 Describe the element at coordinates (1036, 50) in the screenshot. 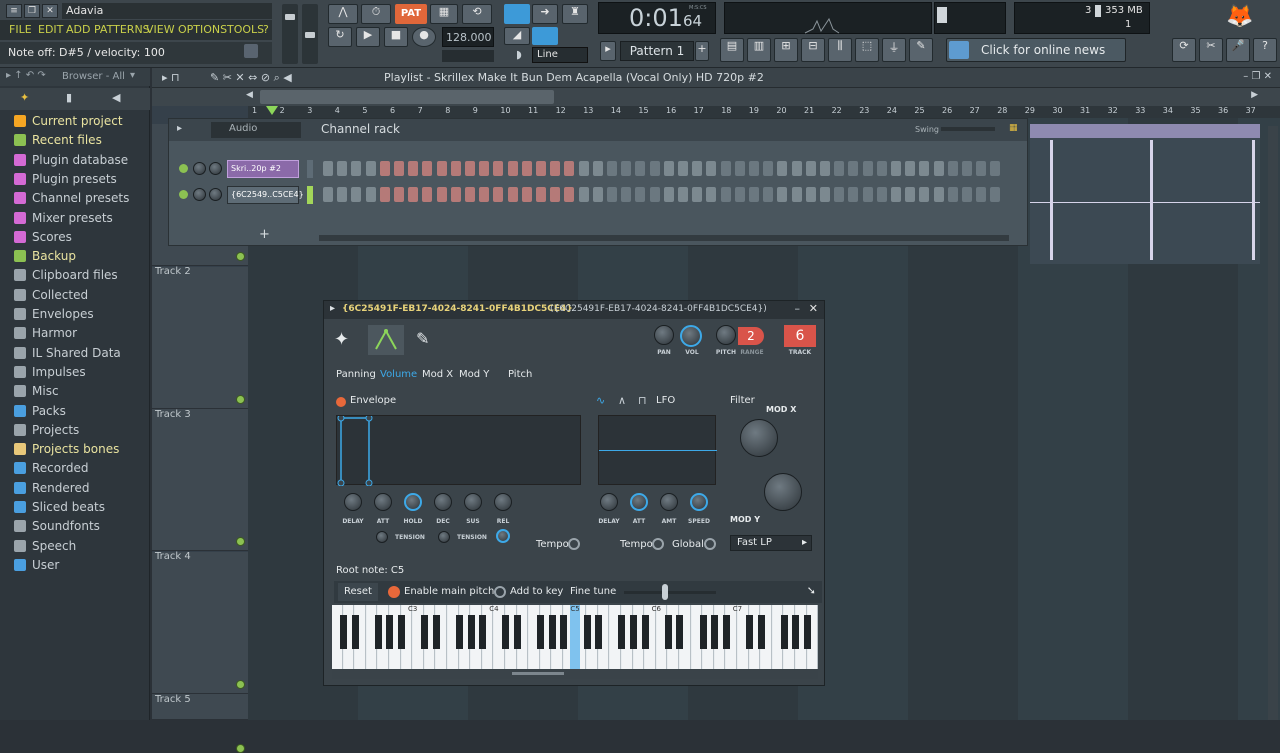

I see `online-news-bar: Click for online news` at that location.